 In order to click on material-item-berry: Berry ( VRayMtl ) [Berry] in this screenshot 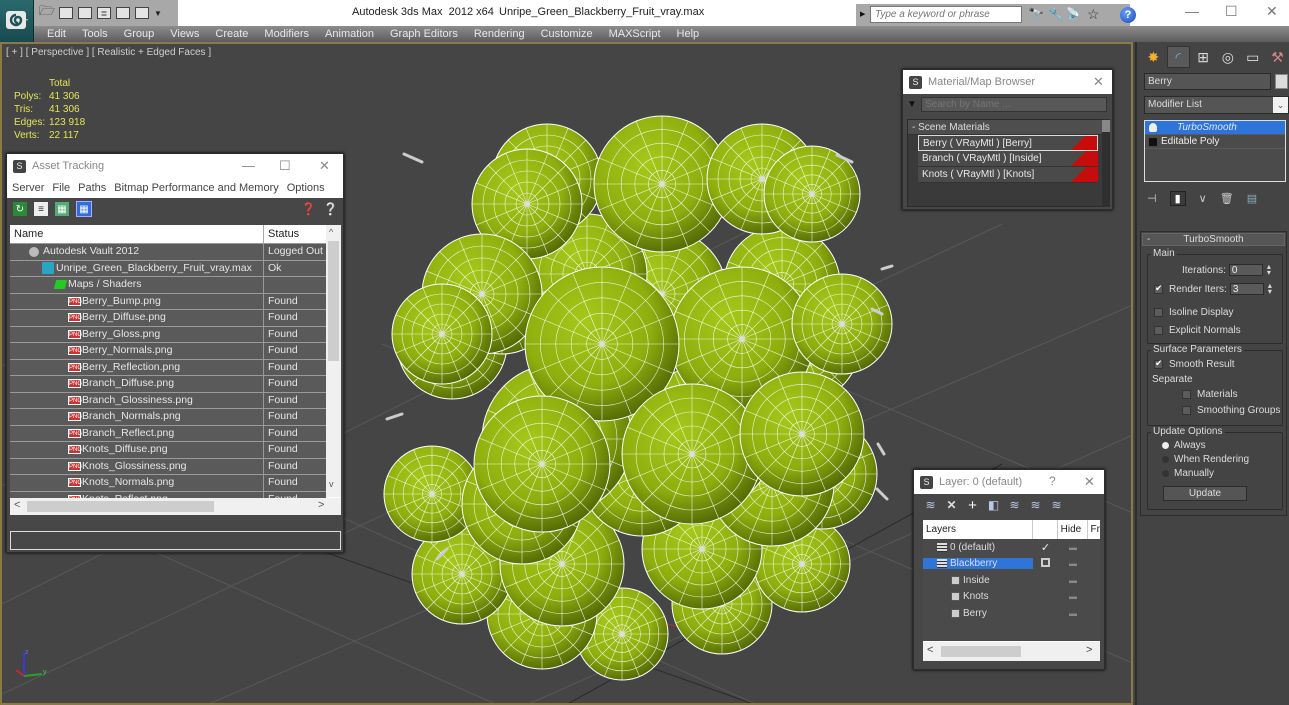, I will do `click(1008, 143)`.